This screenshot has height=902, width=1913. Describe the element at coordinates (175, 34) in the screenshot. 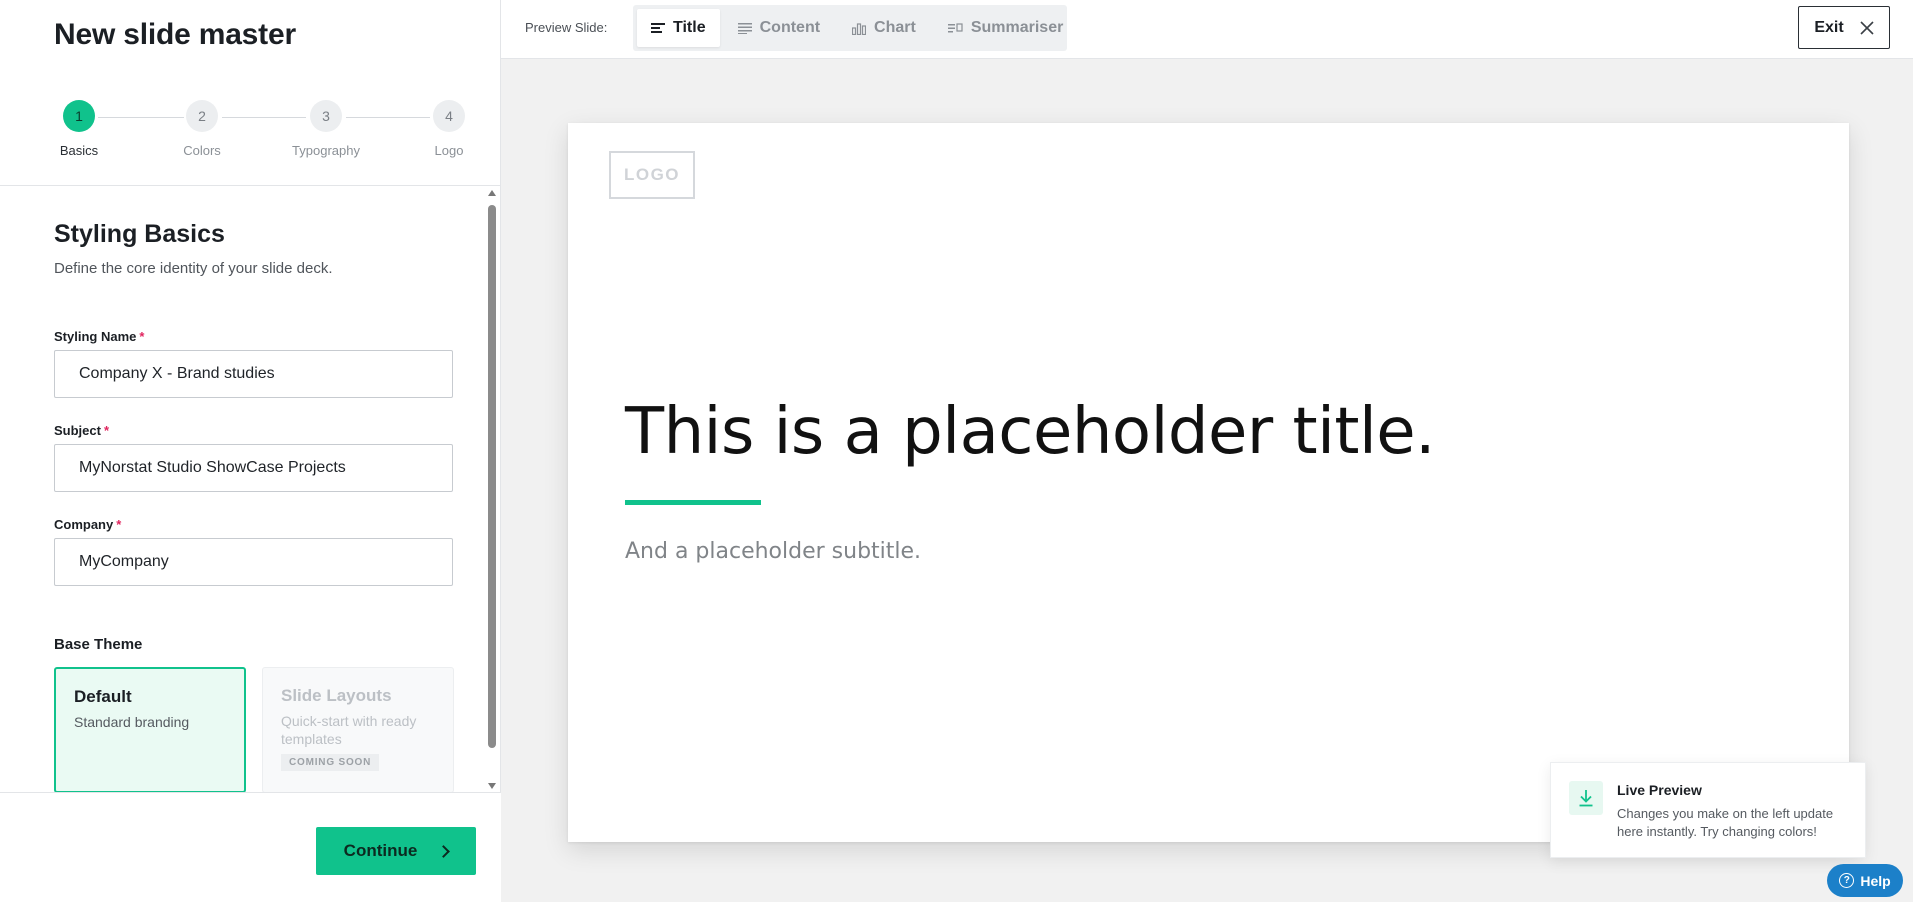

I see `page-title: New slide master` at that location.